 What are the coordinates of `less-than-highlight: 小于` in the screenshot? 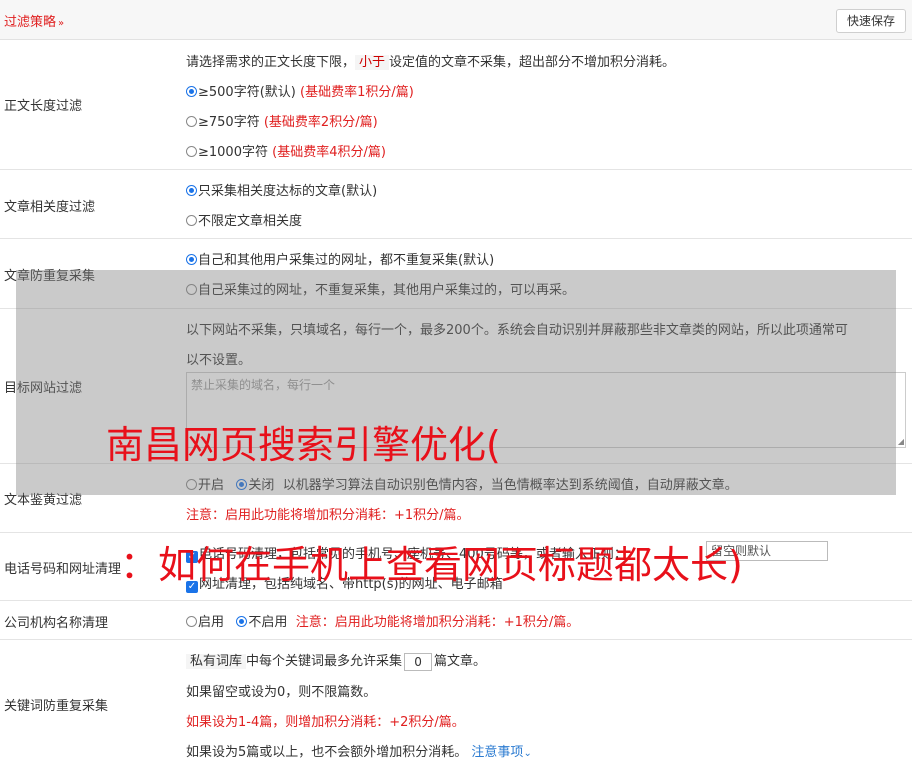 It's located at (372, 62).